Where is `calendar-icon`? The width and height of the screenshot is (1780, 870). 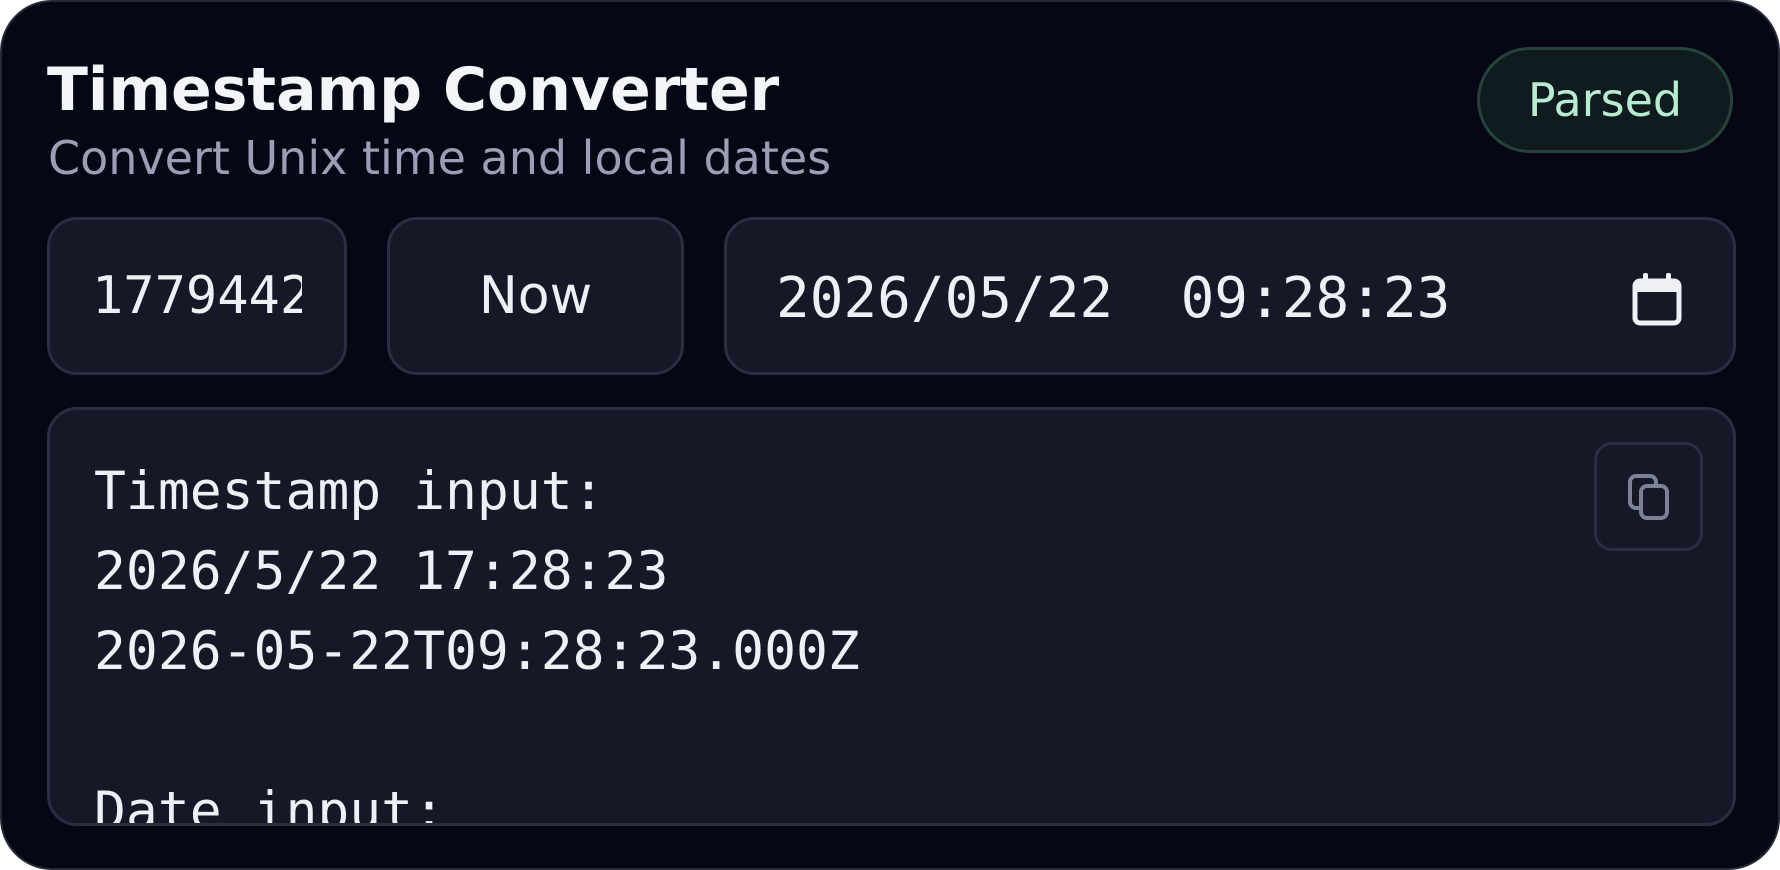 calendar-icon is located at coordinates (1657, 299).